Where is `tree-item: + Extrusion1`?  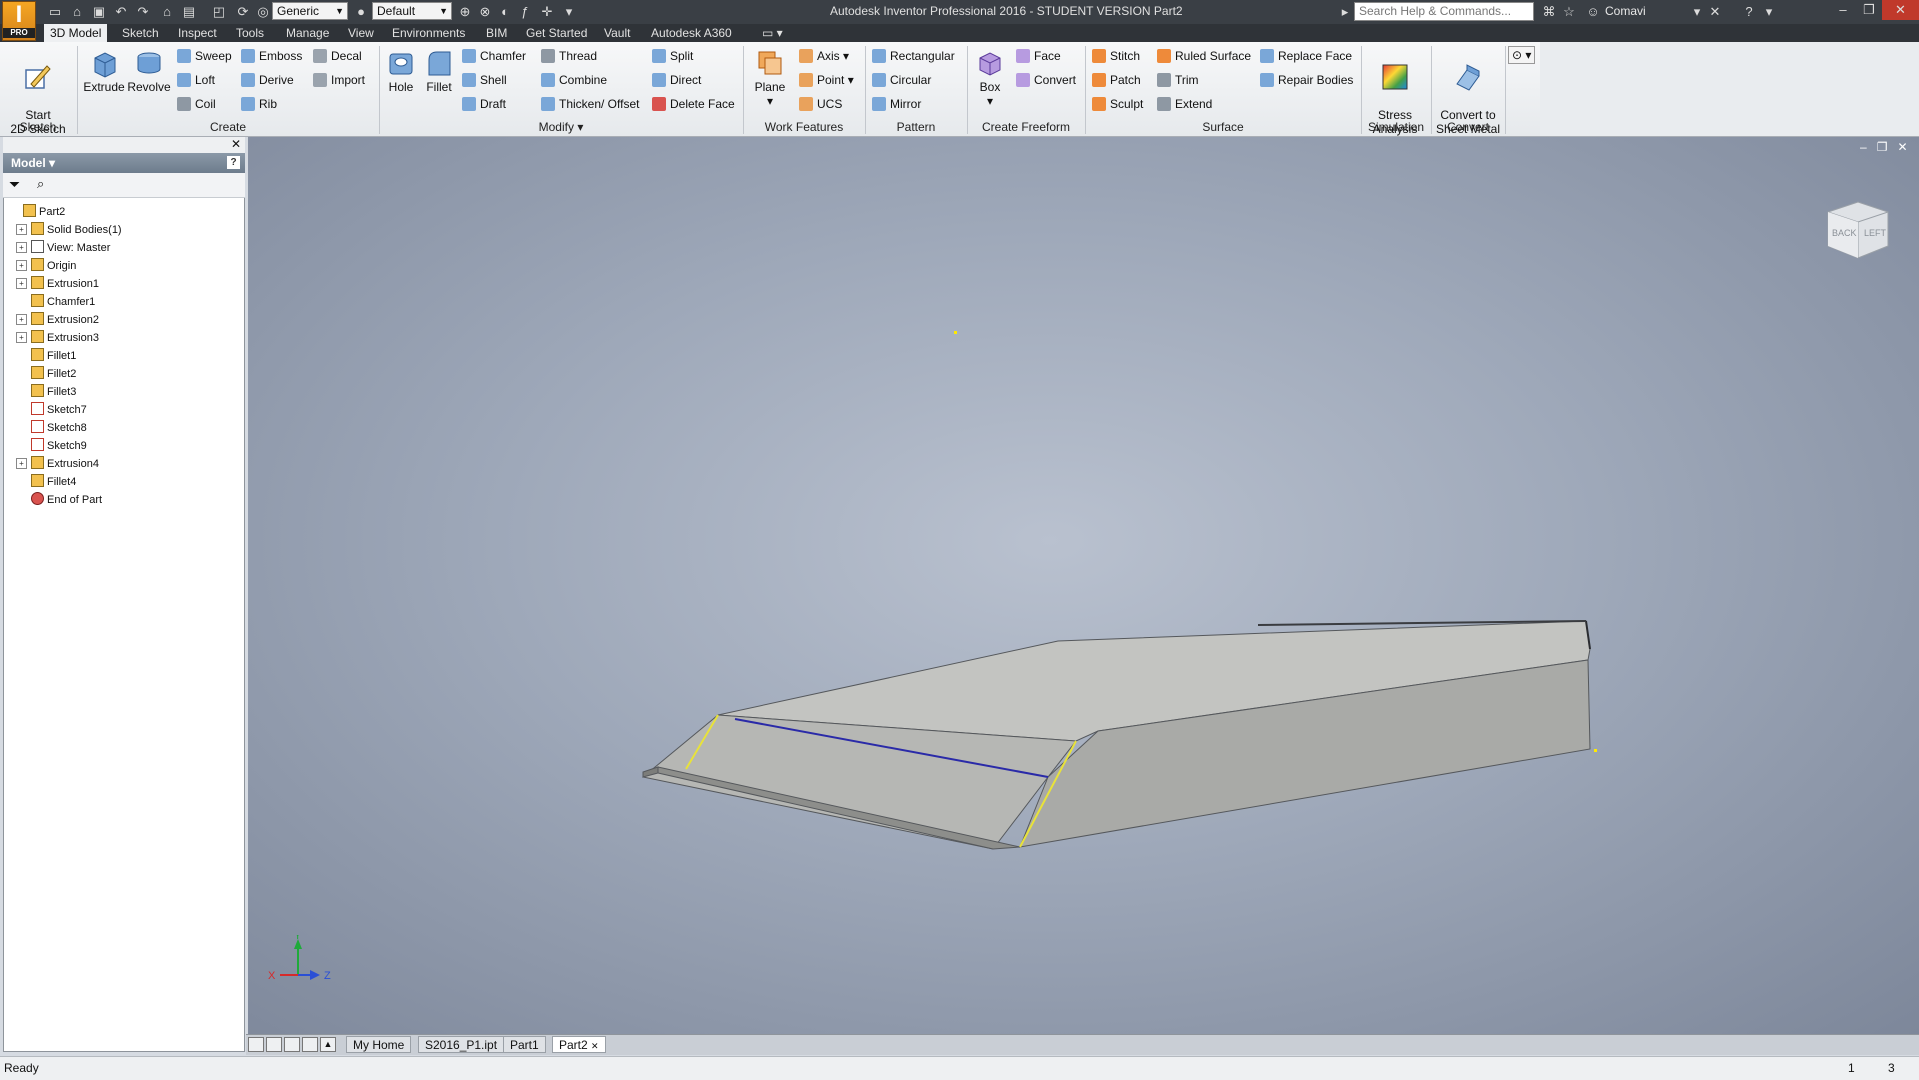
tree-item: + Extrusion1 is located at coordinates (57, 284).